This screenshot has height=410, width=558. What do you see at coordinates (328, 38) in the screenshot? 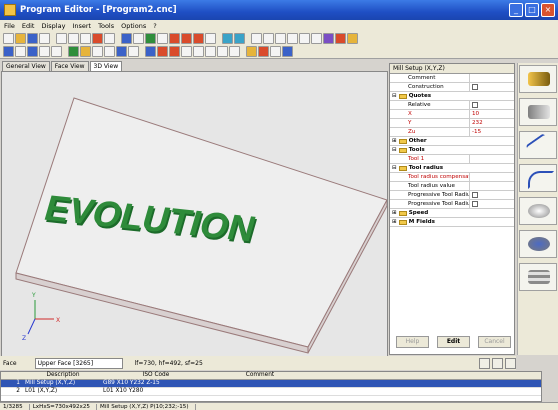
I see `rotate-icon` at bounding box center [328, 38].